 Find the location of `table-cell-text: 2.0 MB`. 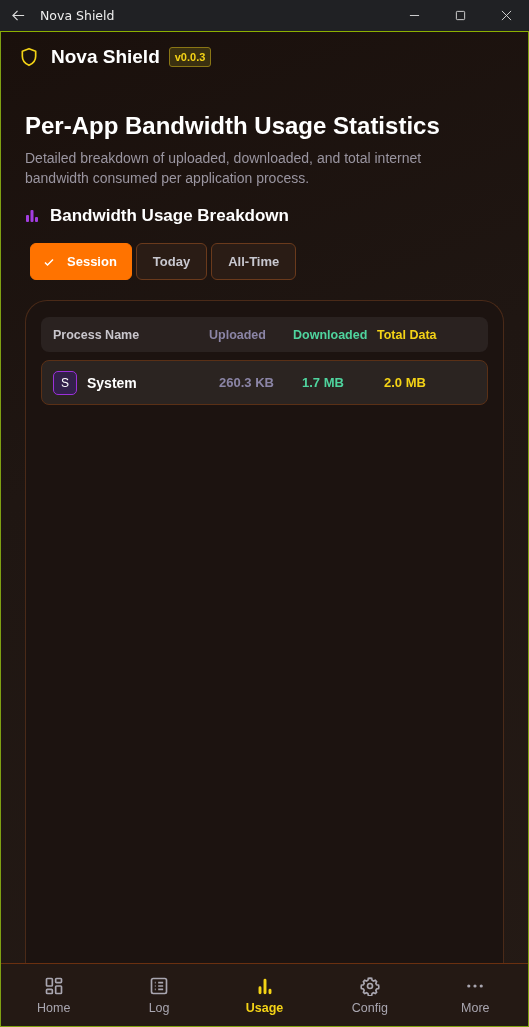

table-cell-text: 2.0 MB is located at coordinates (405, 382).